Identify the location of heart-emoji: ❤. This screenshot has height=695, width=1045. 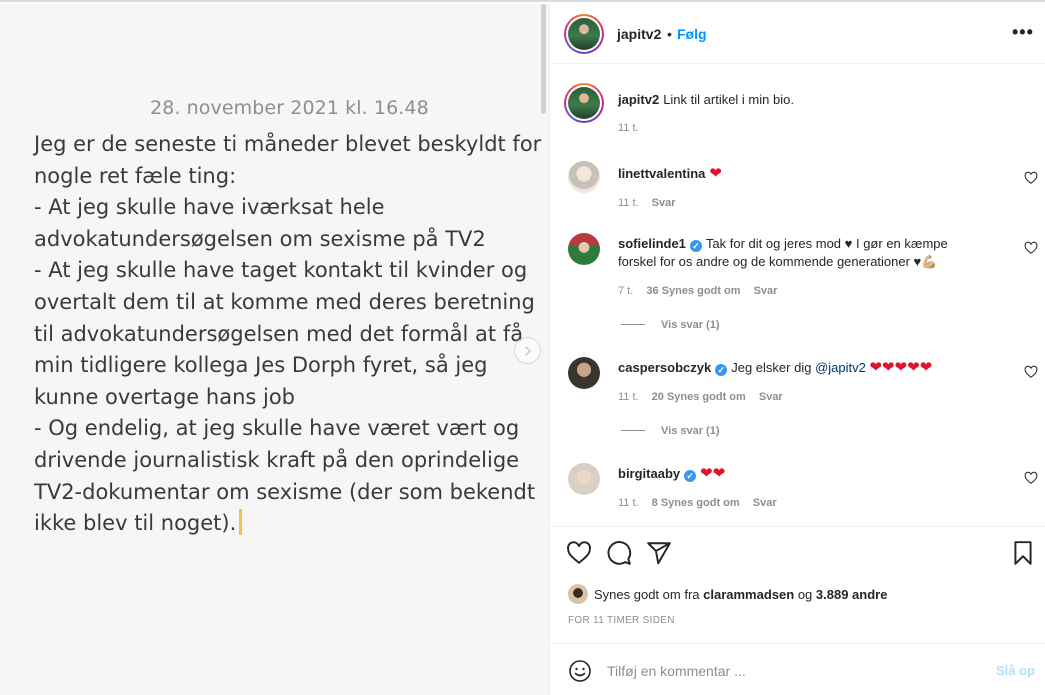
(715, 173).